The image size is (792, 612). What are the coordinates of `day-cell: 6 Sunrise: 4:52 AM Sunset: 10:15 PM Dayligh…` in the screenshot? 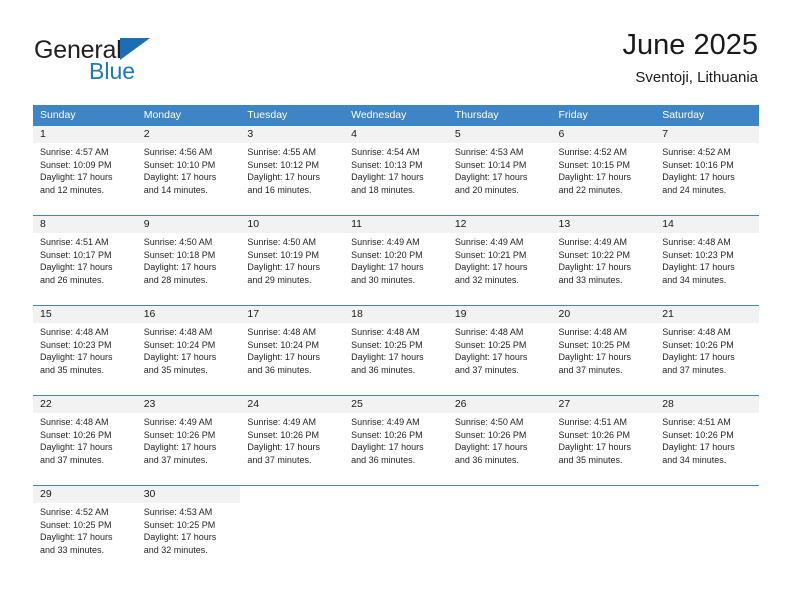 It's located at (603, 164).